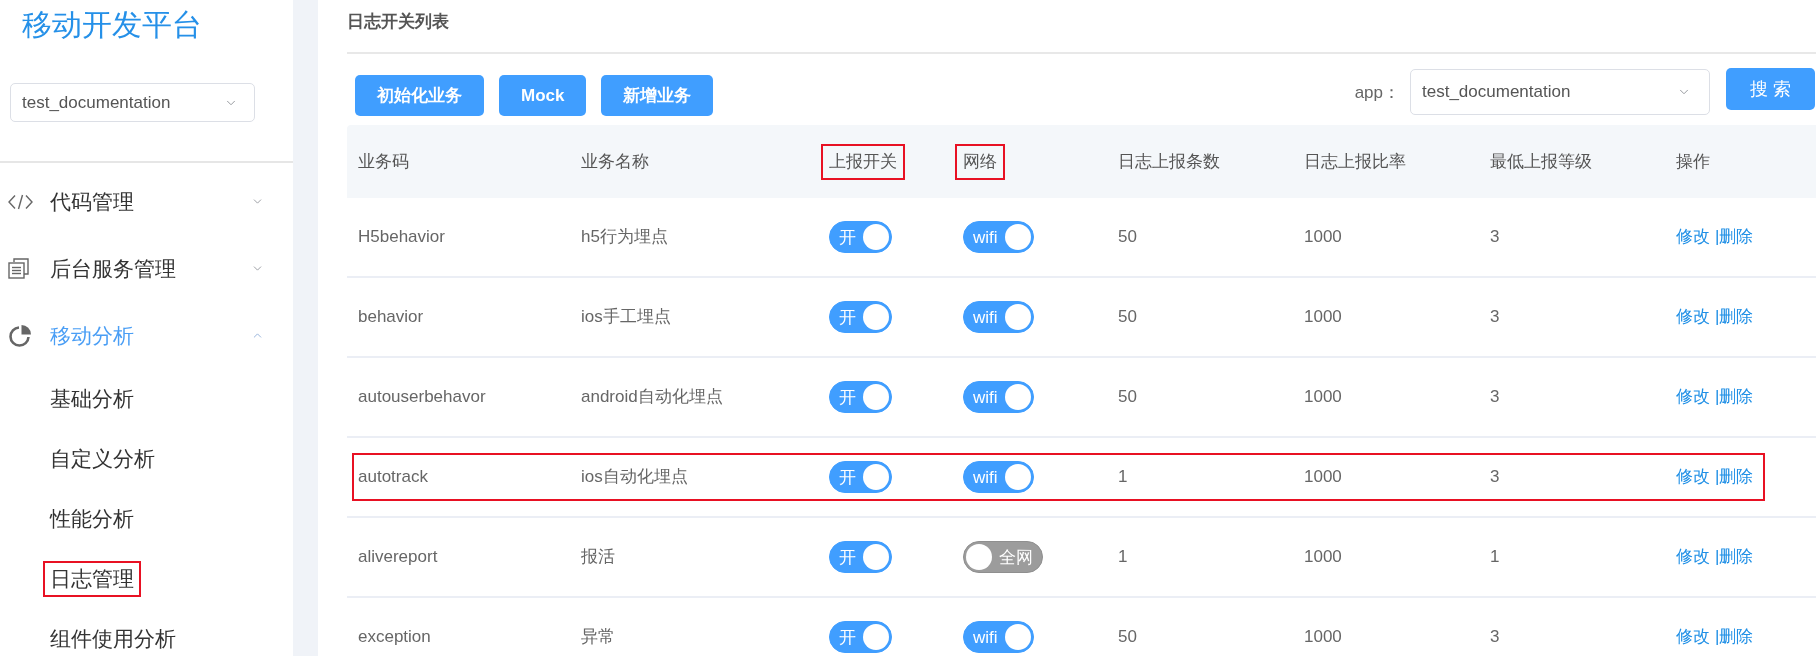  Describe the element at coordinates (102, 459) in the screenshot. I see `menu-item: 自定义分析` at that location.